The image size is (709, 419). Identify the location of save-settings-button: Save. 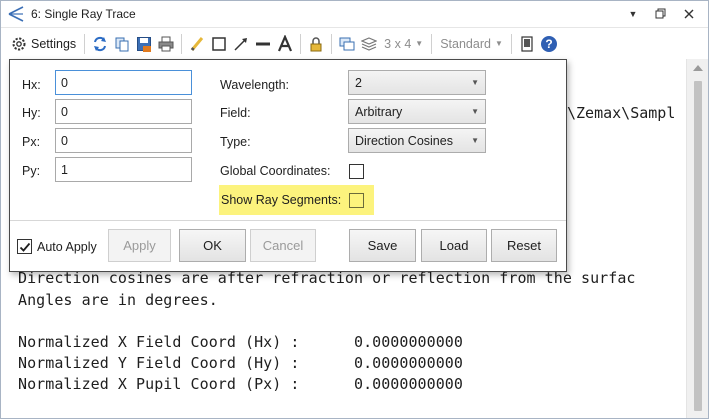
(382, 245).